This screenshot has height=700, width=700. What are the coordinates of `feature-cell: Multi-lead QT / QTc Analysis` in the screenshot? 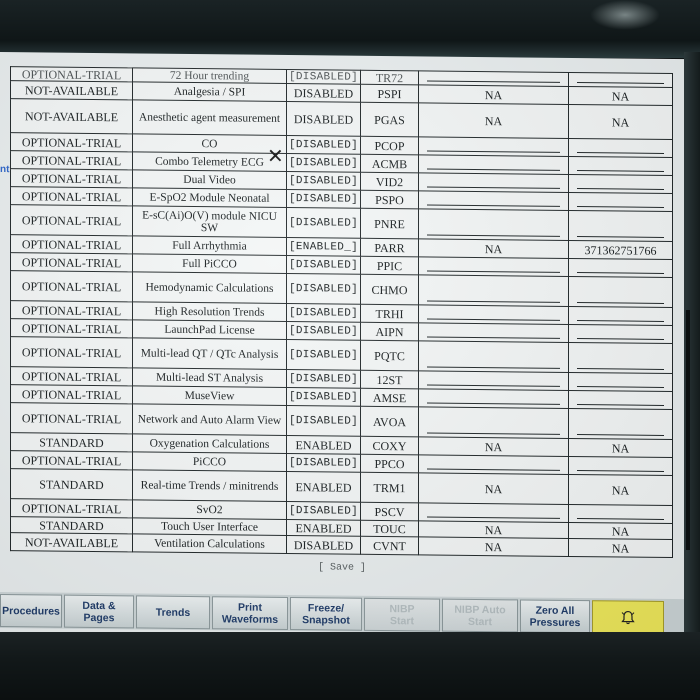 It's located at (209, 353).